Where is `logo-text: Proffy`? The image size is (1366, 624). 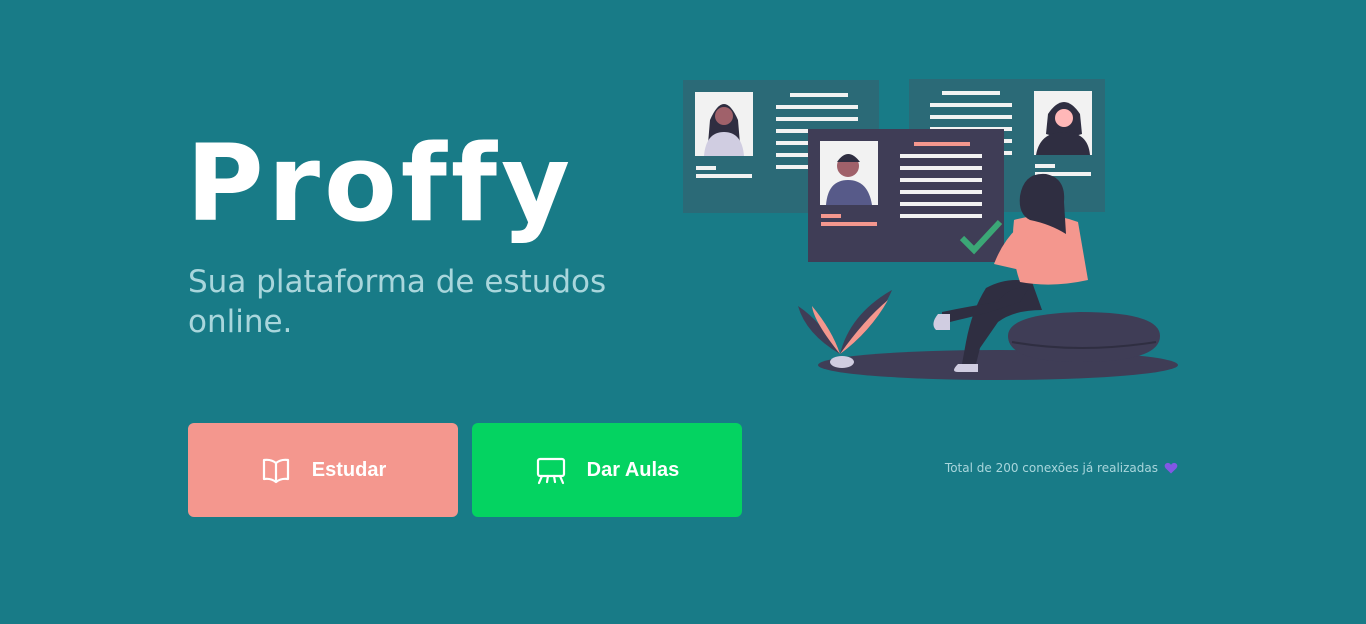 logo-text: Proffy is located at coordinates (380, 183).